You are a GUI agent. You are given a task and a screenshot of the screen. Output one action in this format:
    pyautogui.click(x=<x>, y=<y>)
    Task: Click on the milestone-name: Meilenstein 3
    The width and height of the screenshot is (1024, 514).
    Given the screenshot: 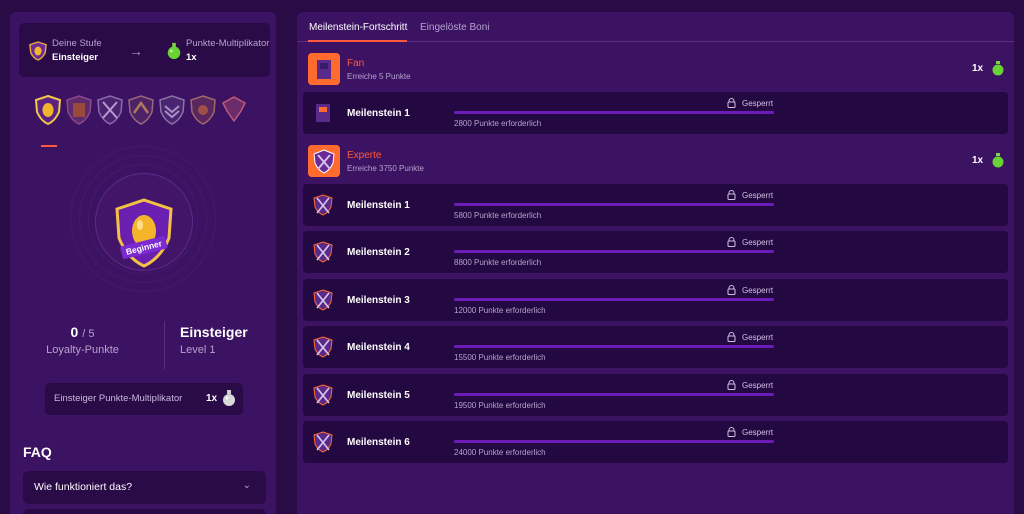 What is the action you would take?
    pyautogui.click(x=378, y=300)
    